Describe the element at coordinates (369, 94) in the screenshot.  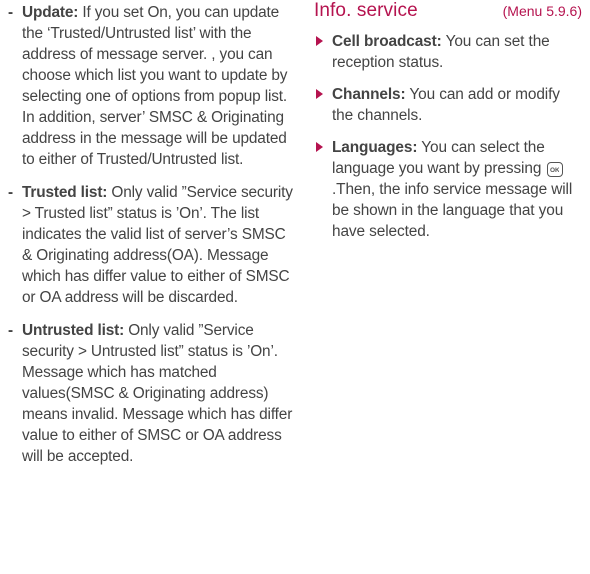
I see `term-channels: Channels:` at that location.